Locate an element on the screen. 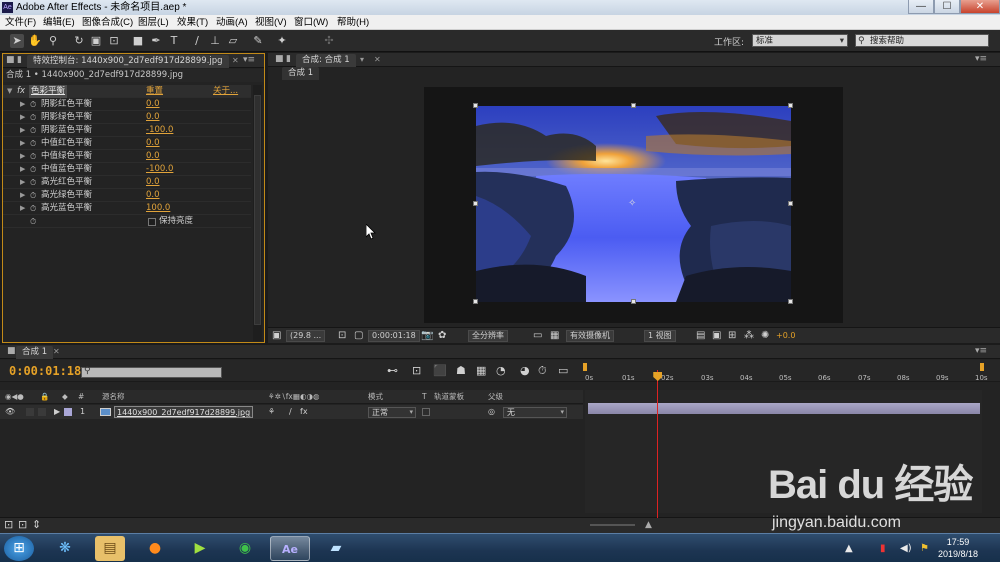 Image resolution: width=1000 pixels, height=562 pixels. eraser-tool-icon: ▱ is located at coordinates (233, 41).